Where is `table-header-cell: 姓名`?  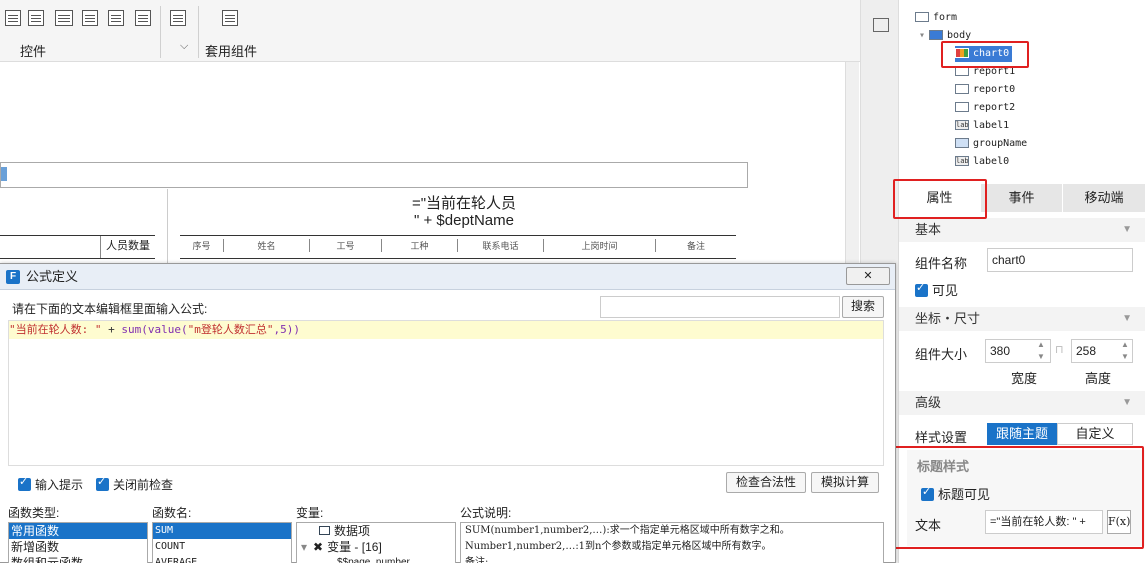
table-header-cell: 姓名 is located at coordinates (267, 245).